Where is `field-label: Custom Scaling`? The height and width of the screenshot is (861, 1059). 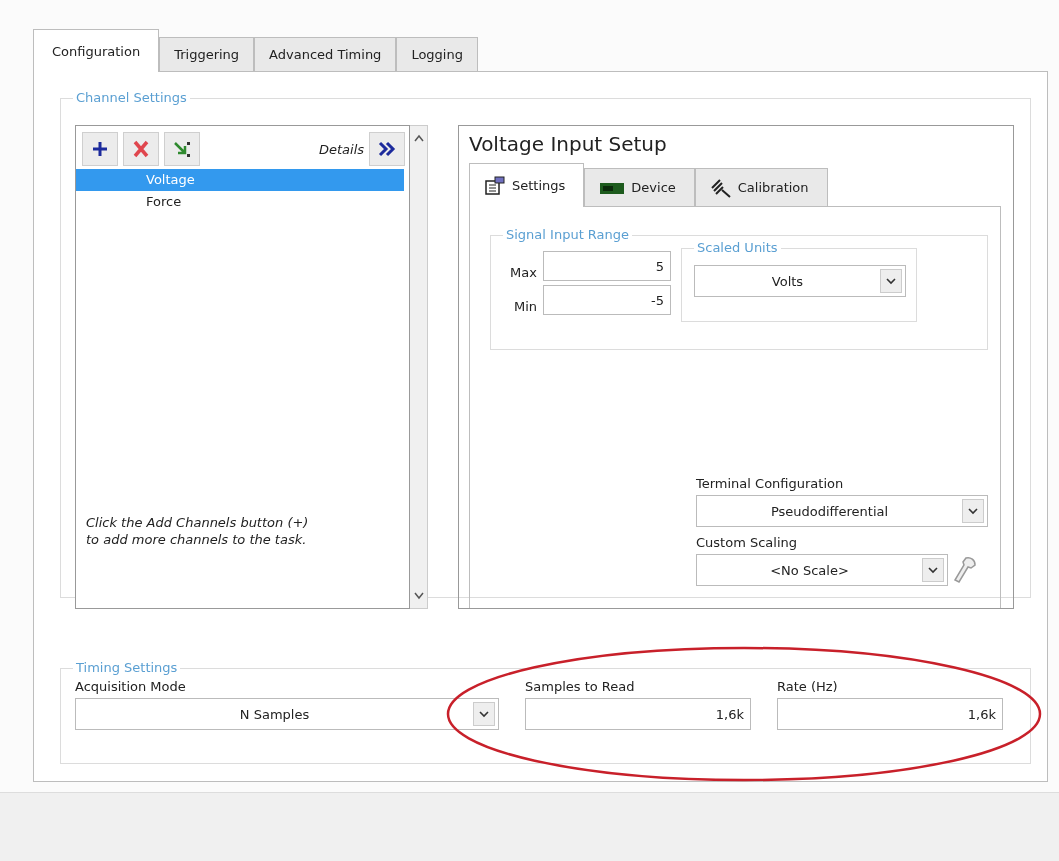 field-label: Custom Scaling is located at coordinates (747, 542).